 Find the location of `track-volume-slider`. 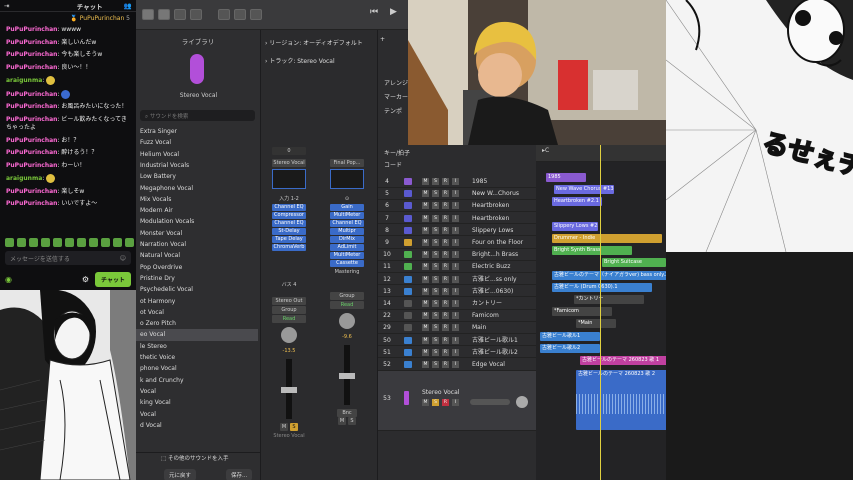

track-volume-slider is located at coordinates (490, 402).